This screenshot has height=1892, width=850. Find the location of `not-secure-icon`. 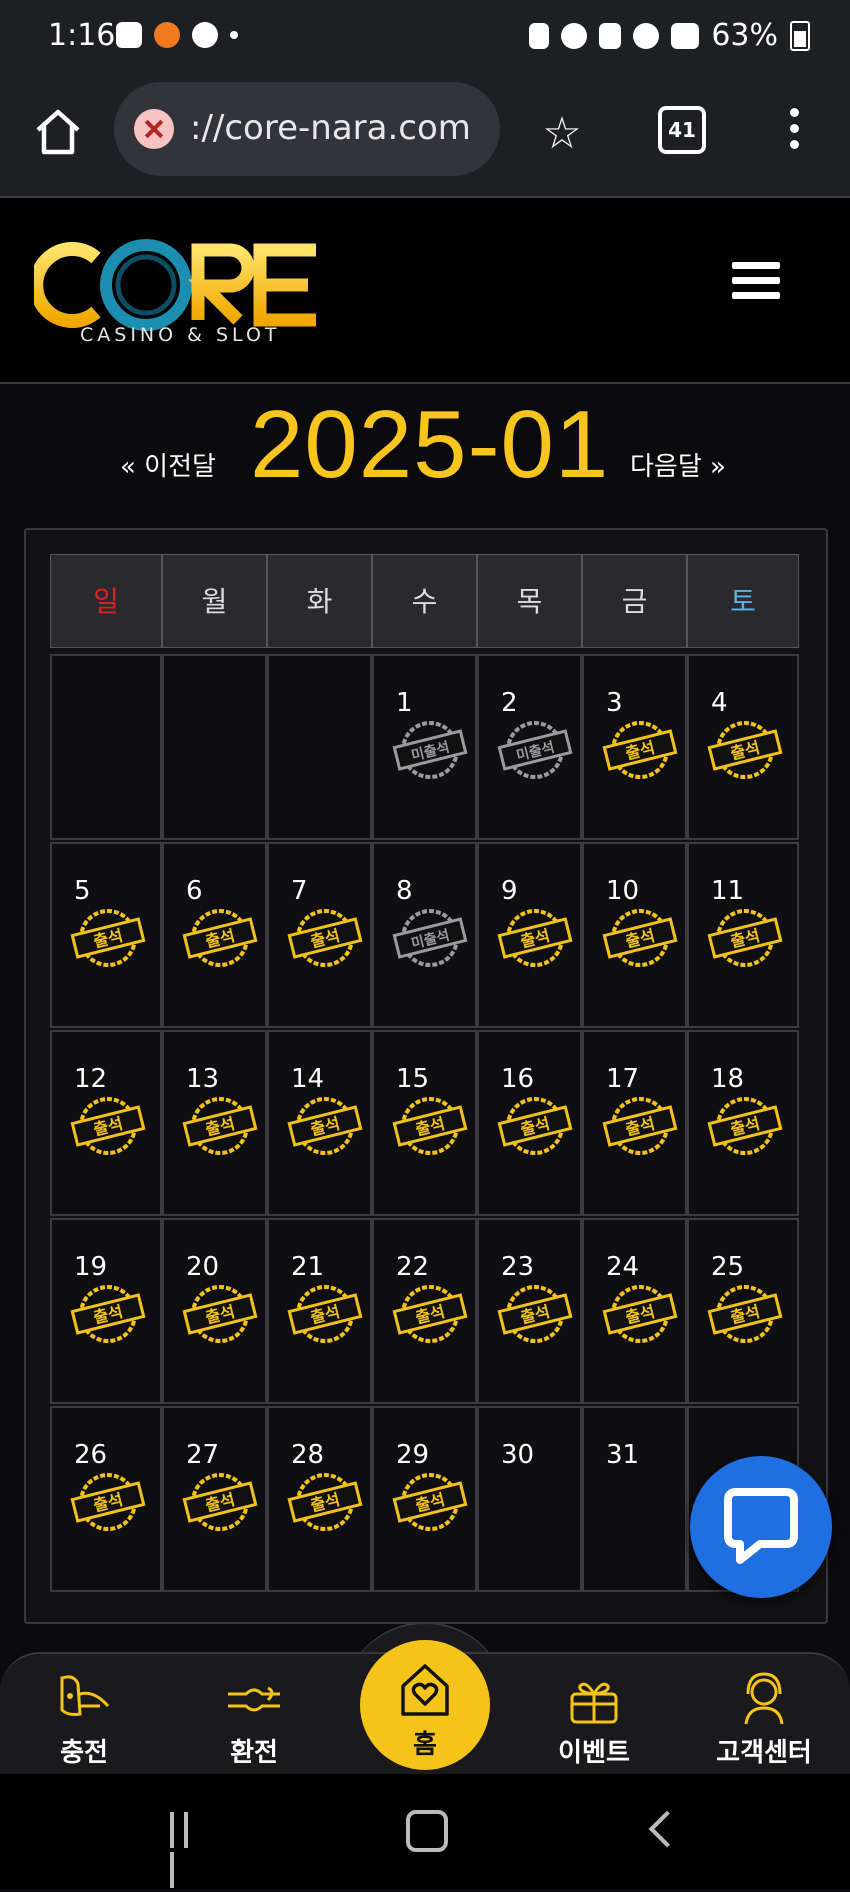

not-secure-icon is located at coordinates (154, 129).